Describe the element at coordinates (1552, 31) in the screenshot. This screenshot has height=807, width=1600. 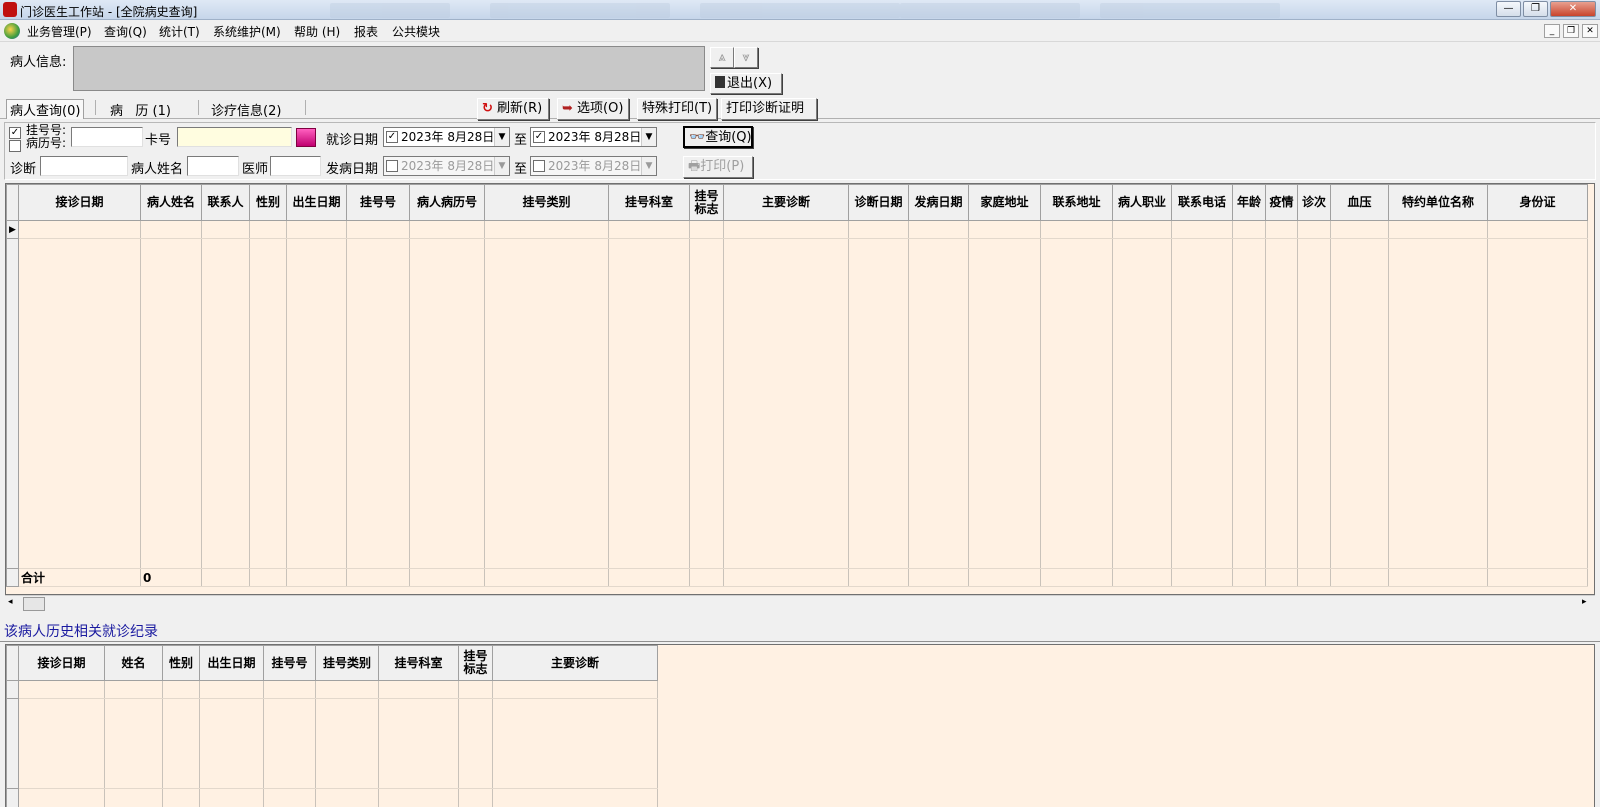
I see `mdi-minimize-button: _` at that location.